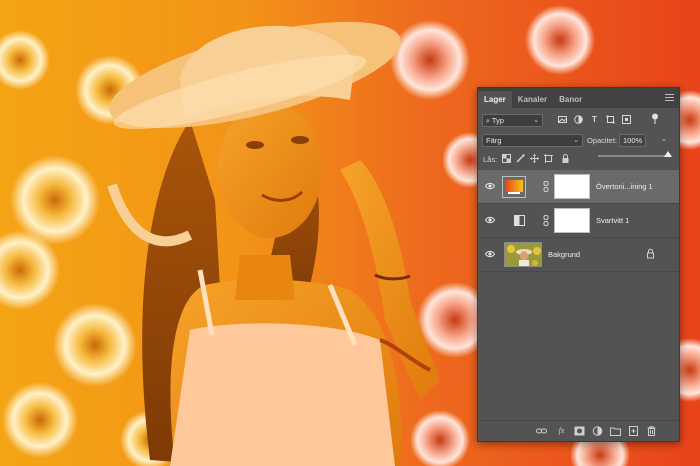 This screenshot has height=466, width=700. What do you see at coordinates (562, 119) in the screenshot?
I see `image-filter-icon` at bounding box center [562, 119].